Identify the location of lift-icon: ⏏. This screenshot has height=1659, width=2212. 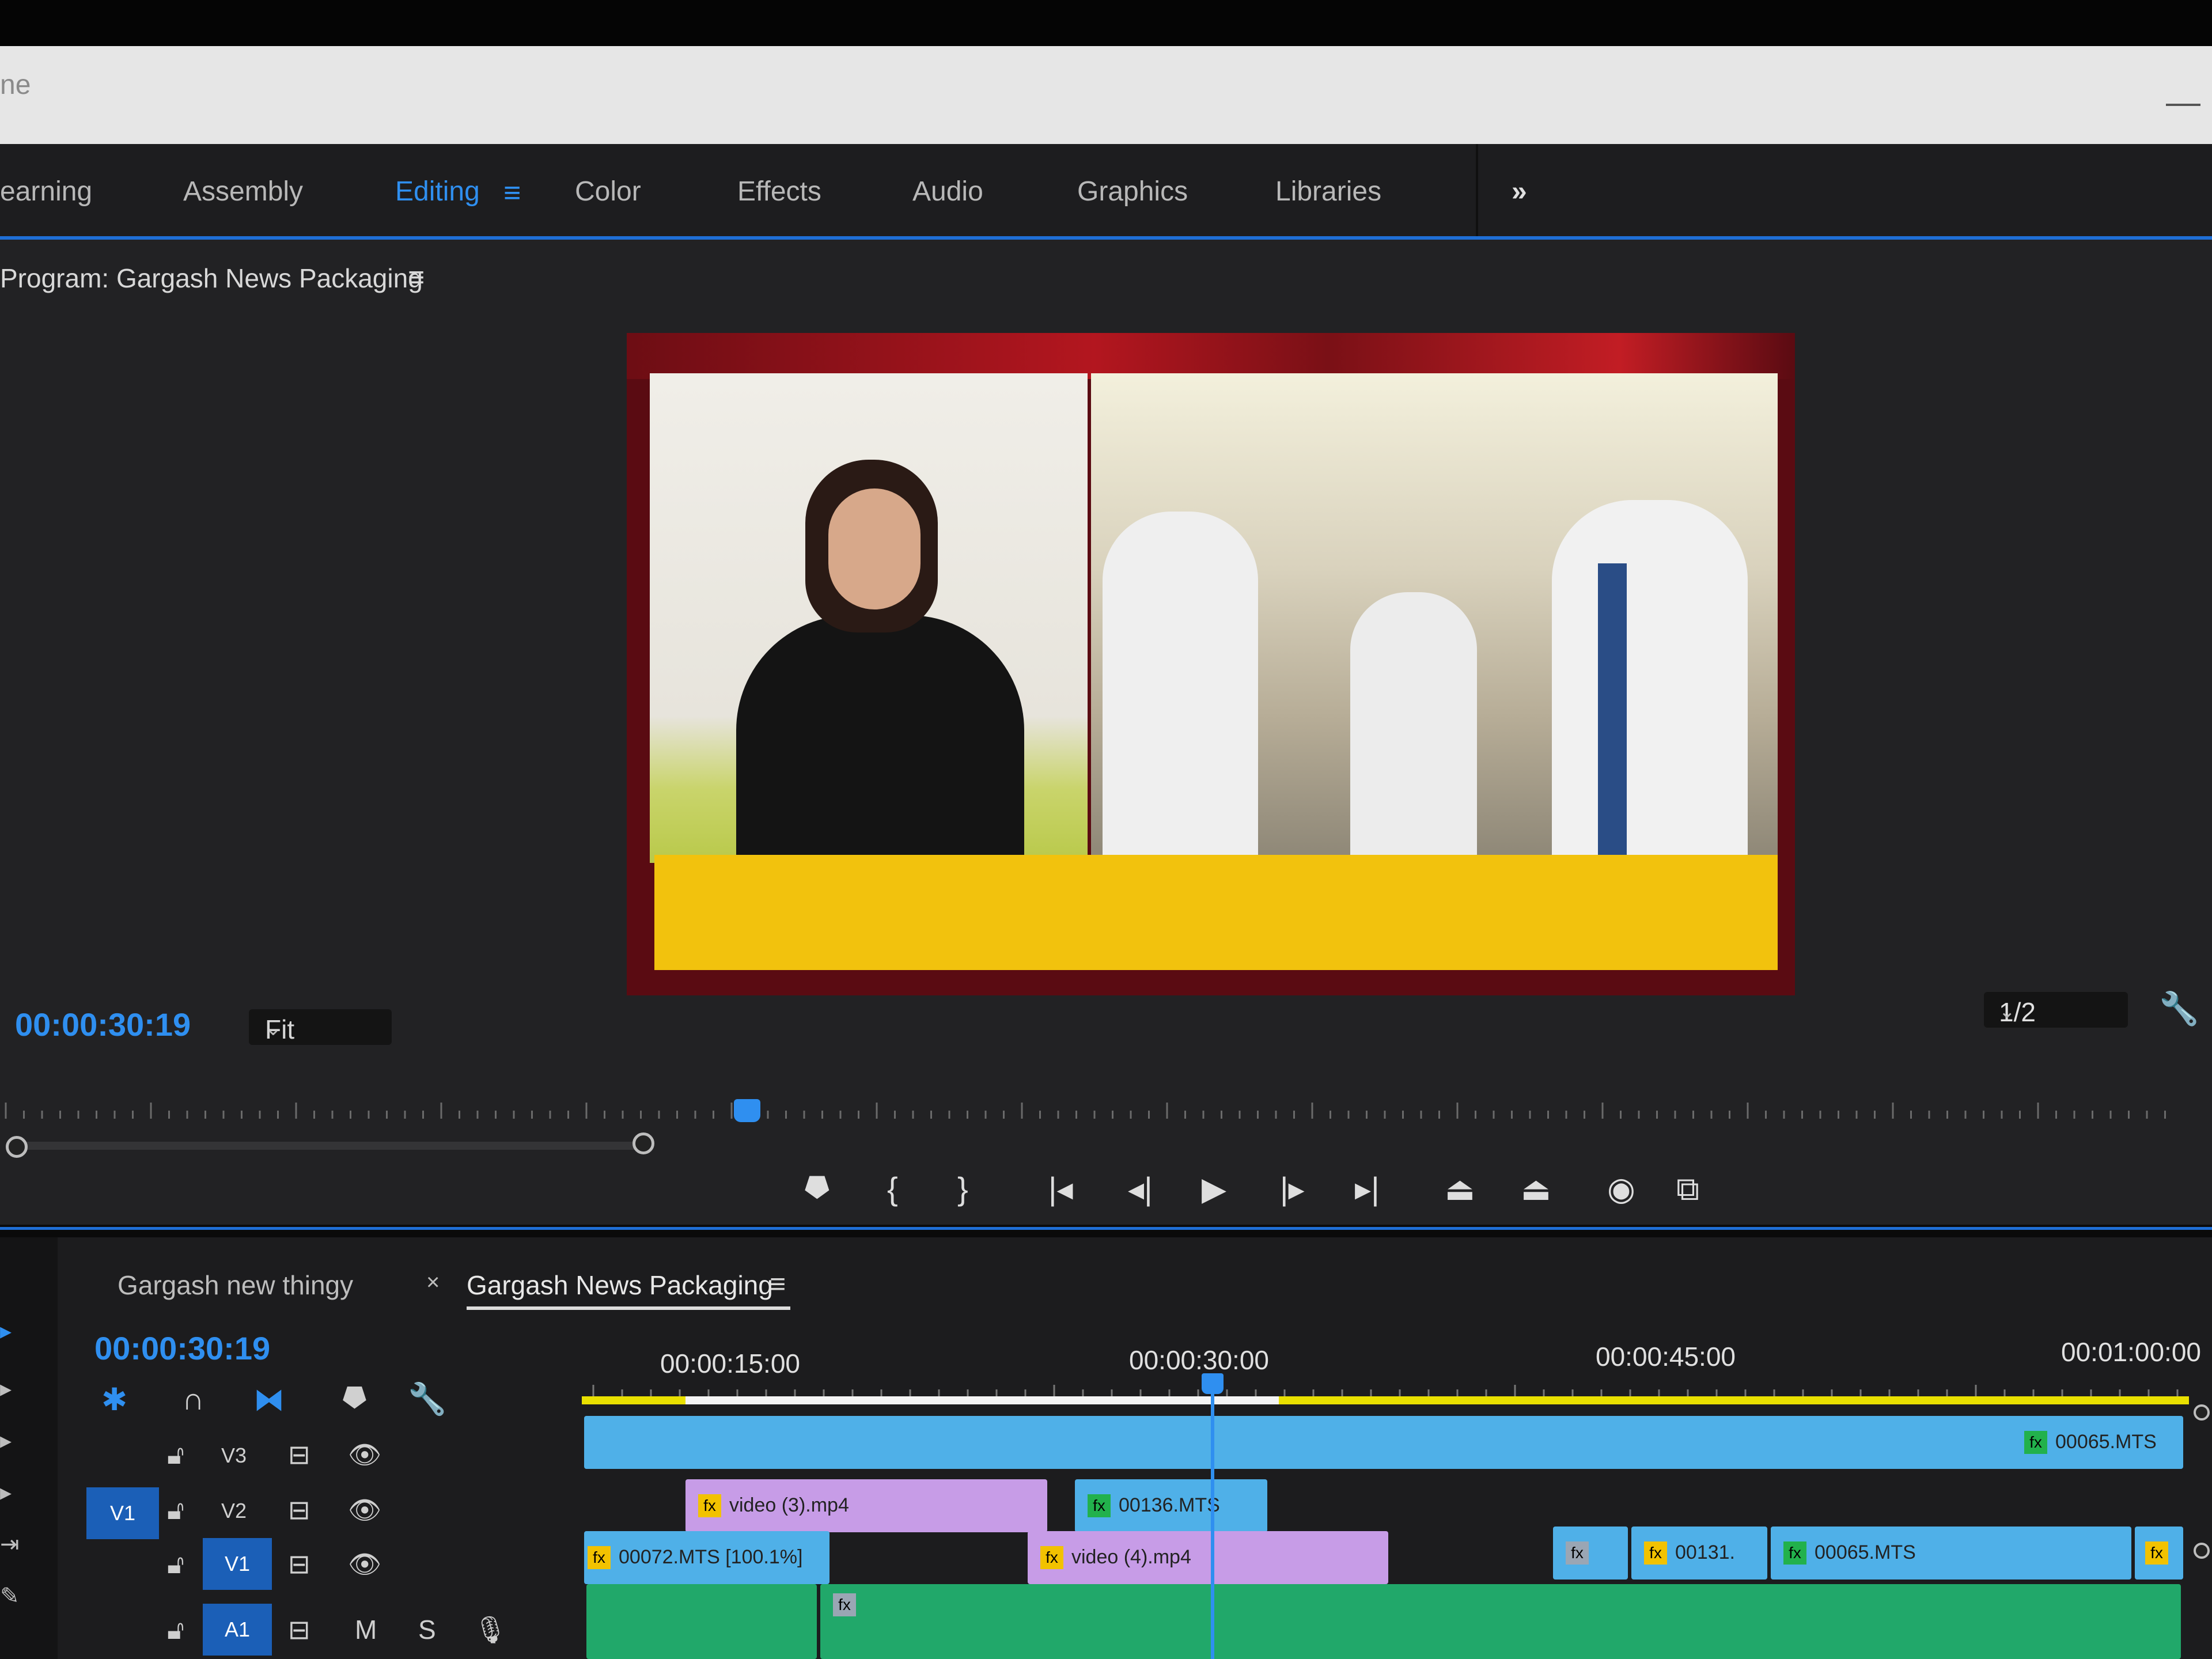
(1460, 1189).